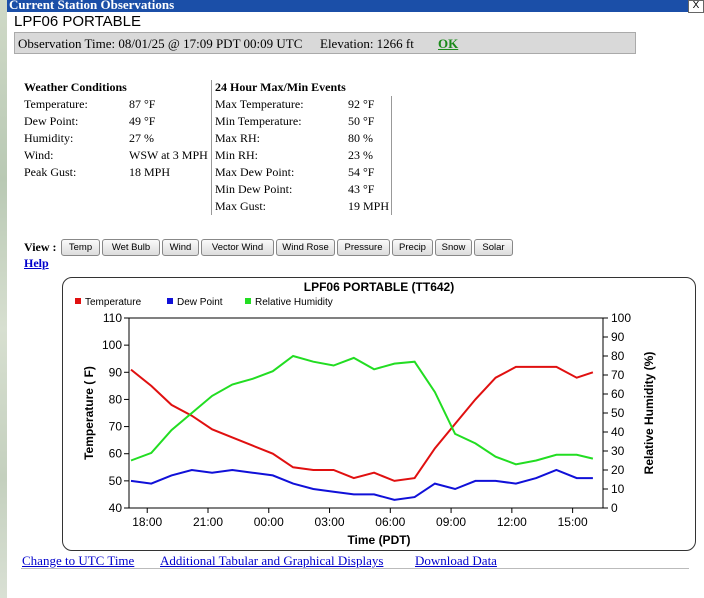  Describe the element at coordinates (360, 155) in the screenshot. I see `event-value: 23 %` at that location.